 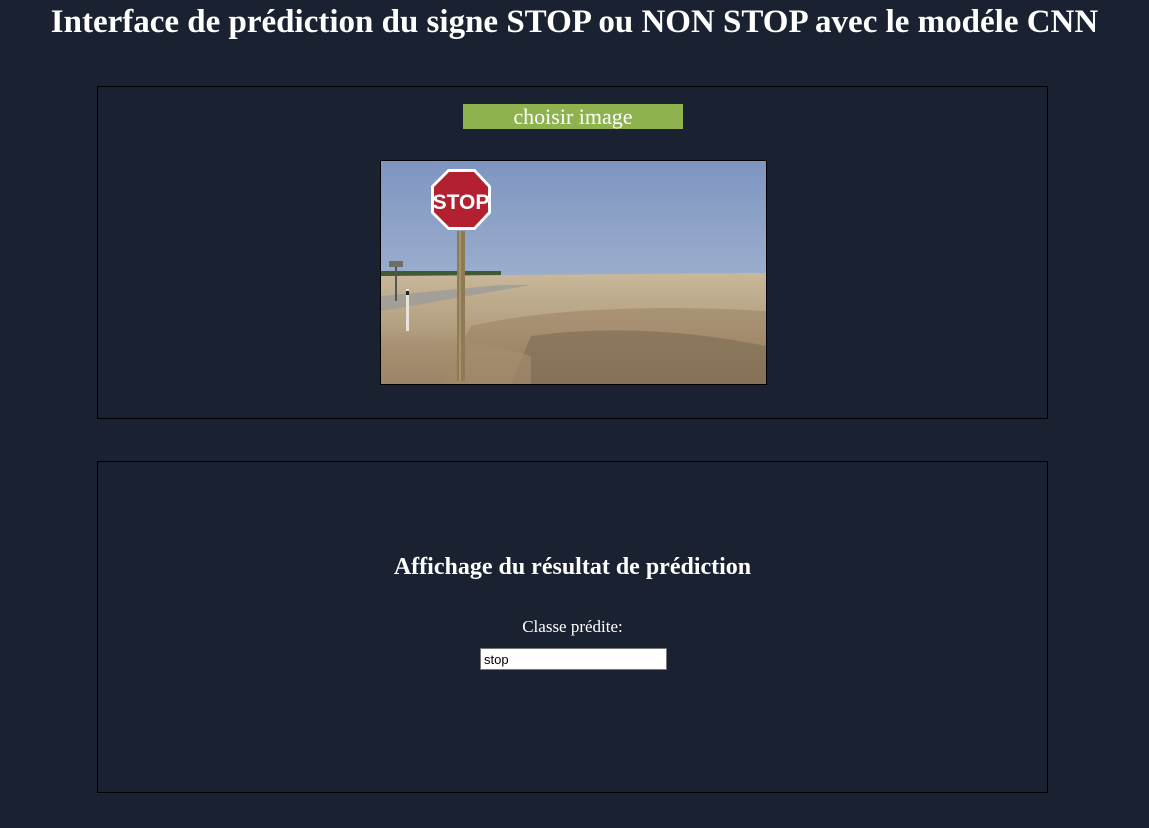 I want to click on result-heading: Affichage du résultat de prédiction, so click(x=572, y=567).